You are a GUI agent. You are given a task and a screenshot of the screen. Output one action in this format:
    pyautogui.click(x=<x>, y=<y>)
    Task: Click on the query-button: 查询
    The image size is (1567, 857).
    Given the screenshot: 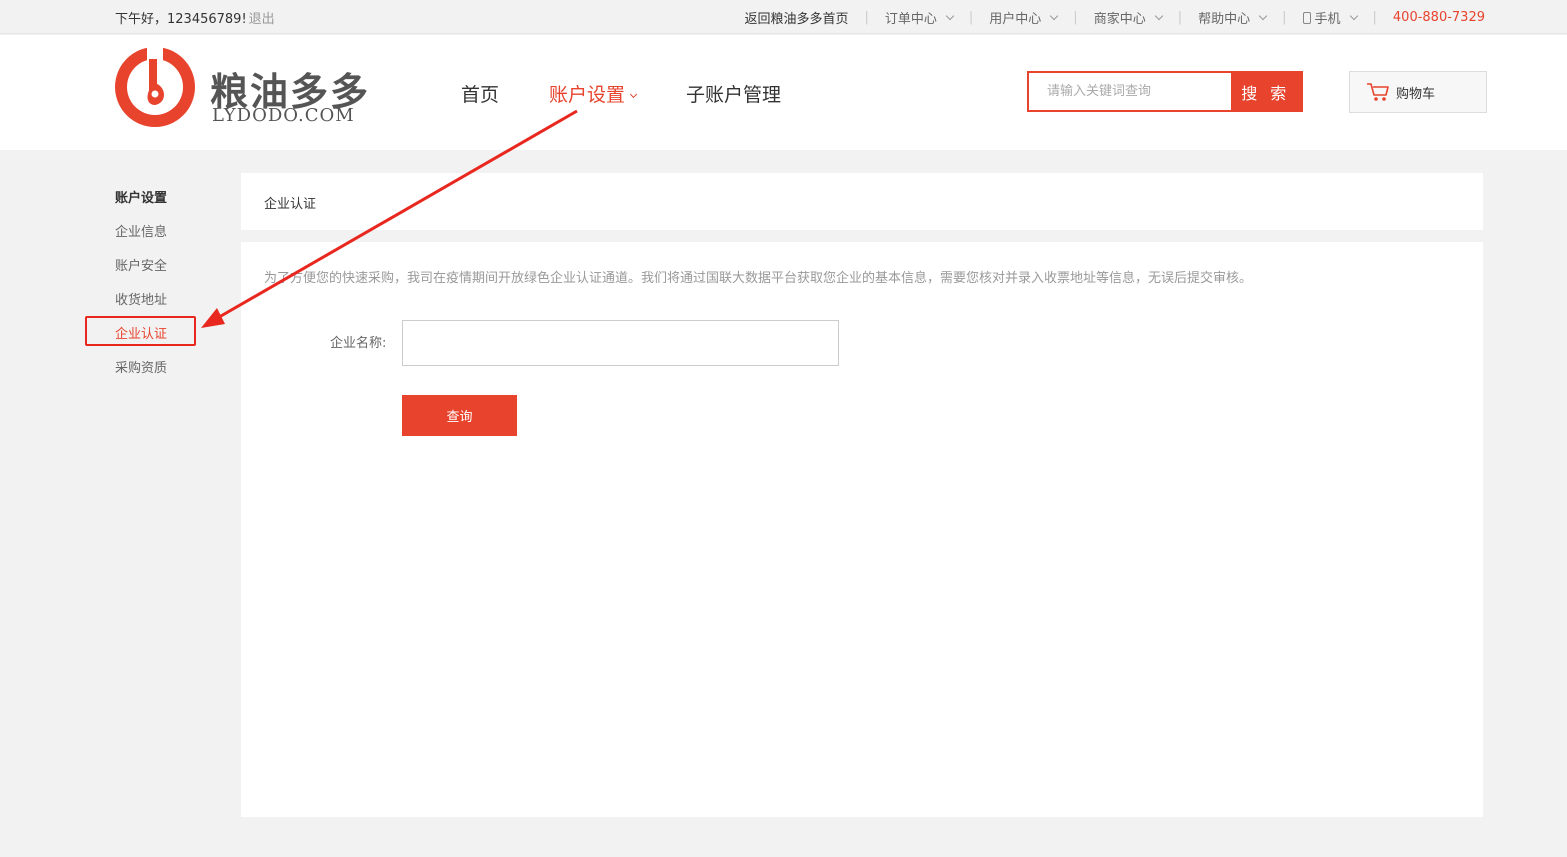 What is the action you would take?
    pyautogui.click(x=459, y=415)
    